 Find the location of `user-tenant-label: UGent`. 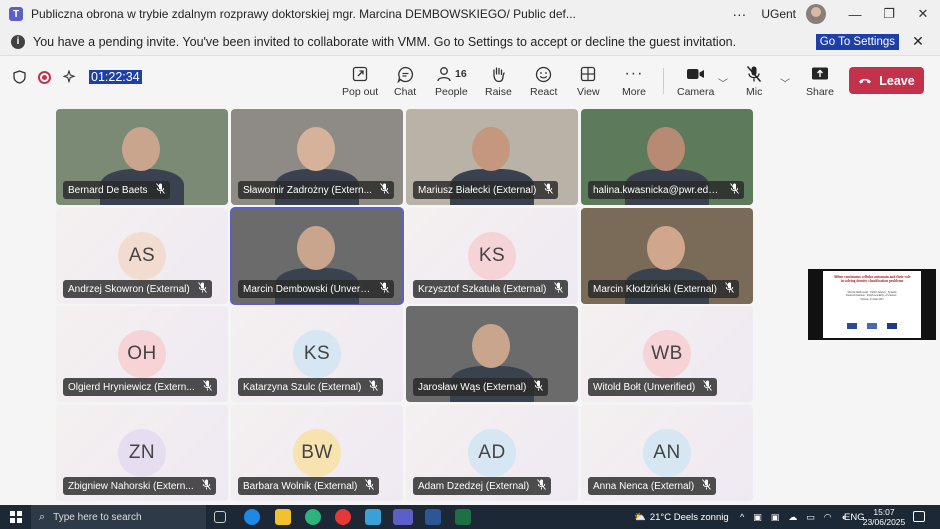

user-tenant-label: UGent is located at coordinates (778, 14).